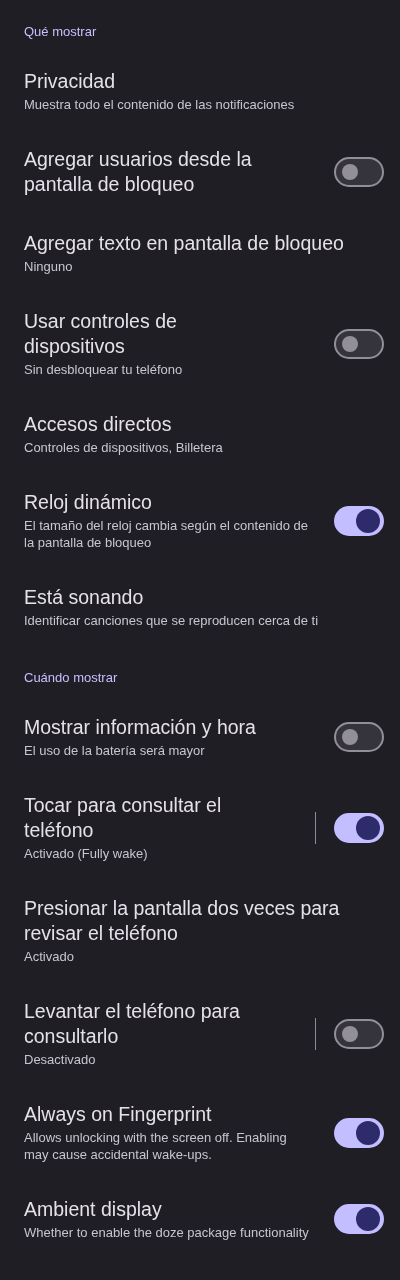 This screenshot has height=1280, width=400. Describe the element at coordinates (166, 534) in the screenshot. I see `setting-summary: El tamaño del reloj cambia según el contenido de la pantalla de bloqueo` at that location.